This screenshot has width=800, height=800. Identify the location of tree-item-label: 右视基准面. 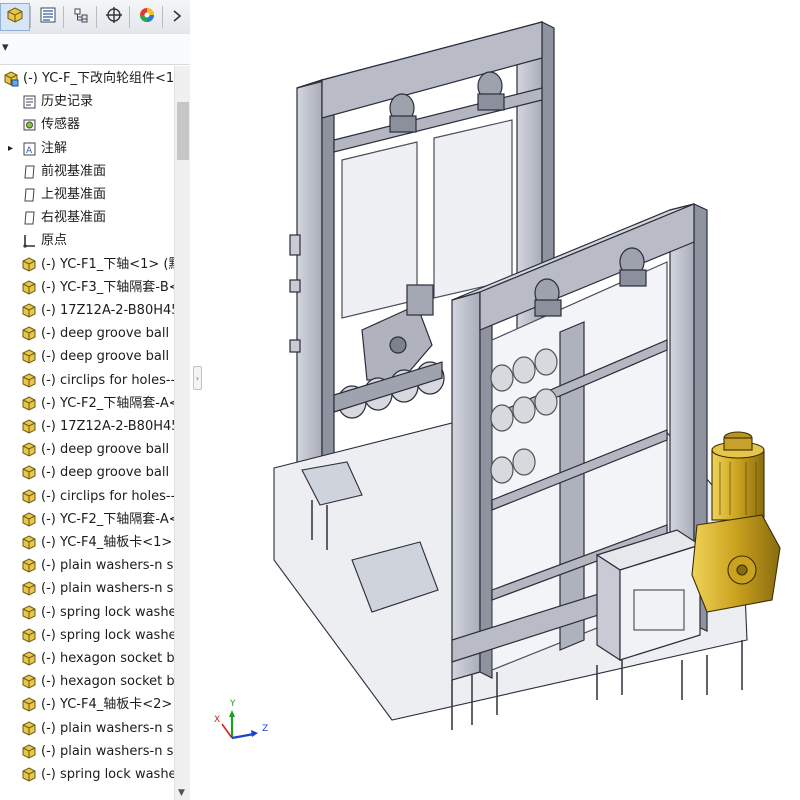
(74, 218).